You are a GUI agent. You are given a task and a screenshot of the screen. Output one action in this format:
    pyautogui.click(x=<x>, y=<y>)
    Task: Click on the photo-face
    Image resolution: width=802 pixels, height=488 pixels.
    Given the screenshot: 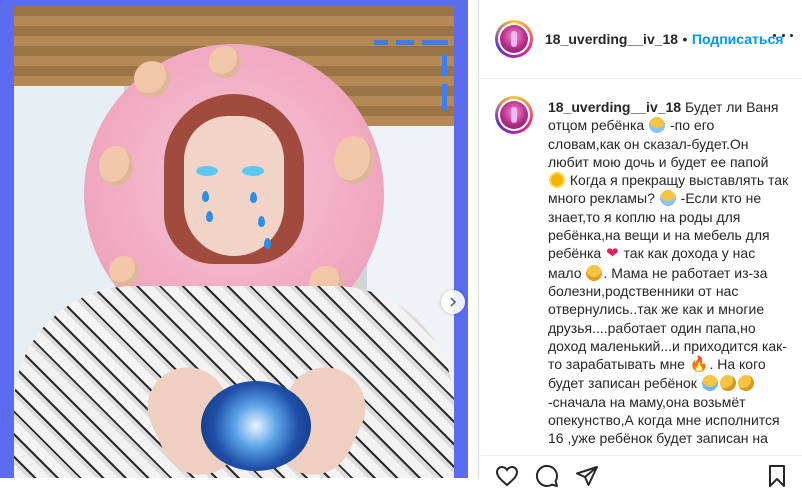 What is the action you would take?
    pyautogui.click(x=234, y=186)
    